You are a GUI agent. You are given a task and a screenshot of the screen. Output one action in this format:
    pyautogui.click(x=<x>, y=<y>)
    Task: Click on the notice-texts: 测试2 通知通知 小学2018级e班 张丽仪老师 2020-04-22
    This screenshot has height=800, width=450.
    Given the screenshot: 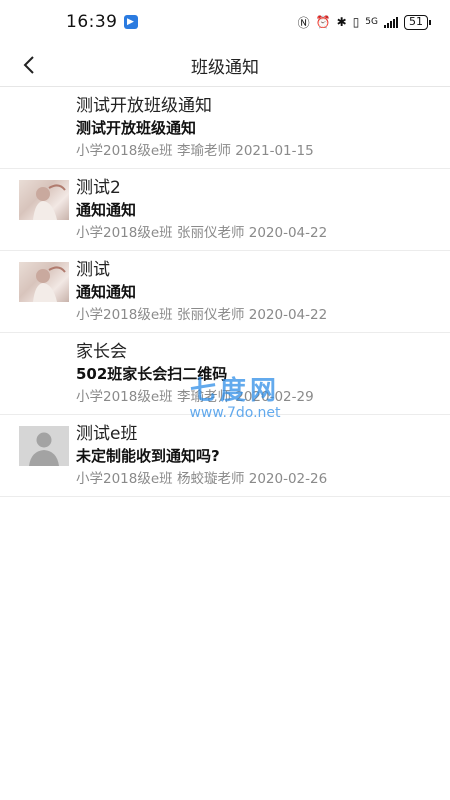 What is the action you would take?
    pyautogui.click(x=258, y=210)
    